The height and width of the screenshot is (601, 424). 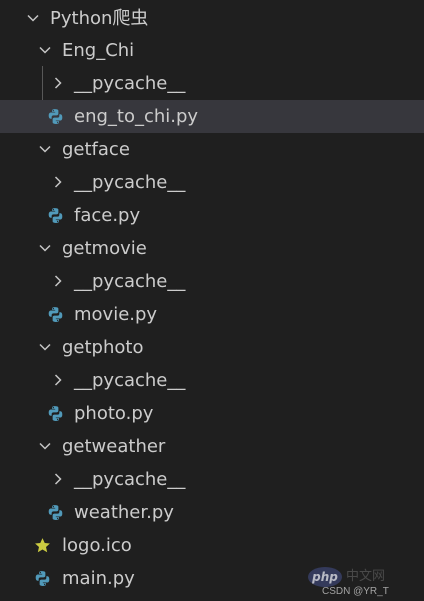 I want to click on tree-item-label: getface, so click(x=96, y=149).